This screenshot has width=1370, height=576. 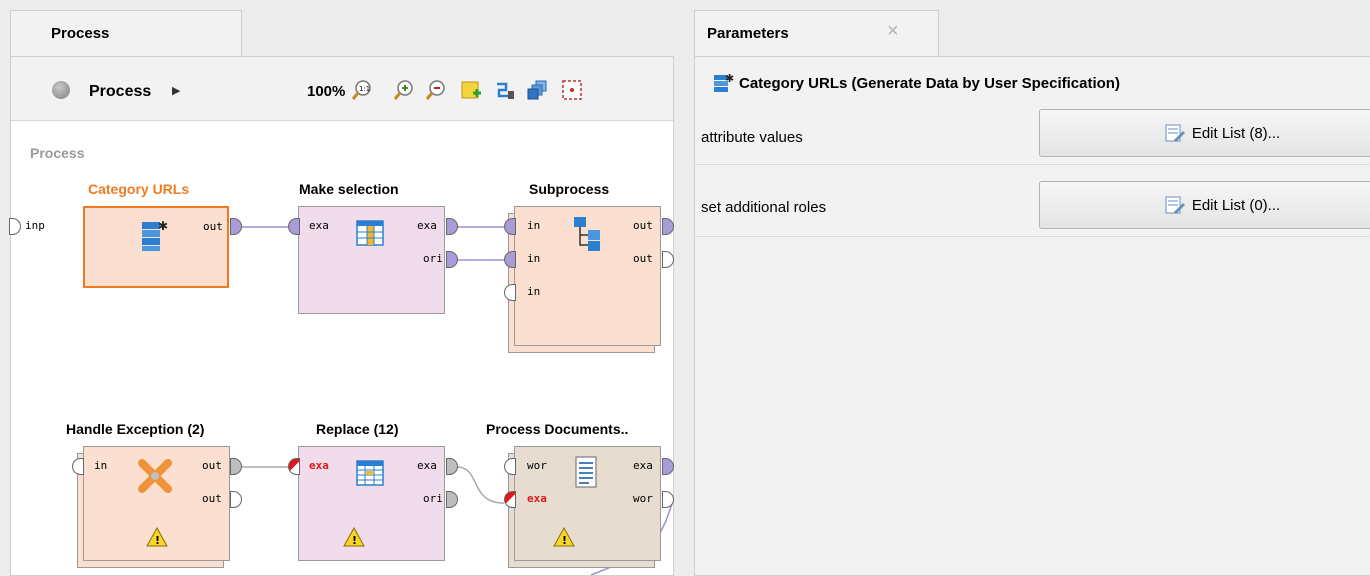 What do you see at coordinates (126, 33) in the screenshot?
I see `tab-process: Process` at bounding box center [126, 33].